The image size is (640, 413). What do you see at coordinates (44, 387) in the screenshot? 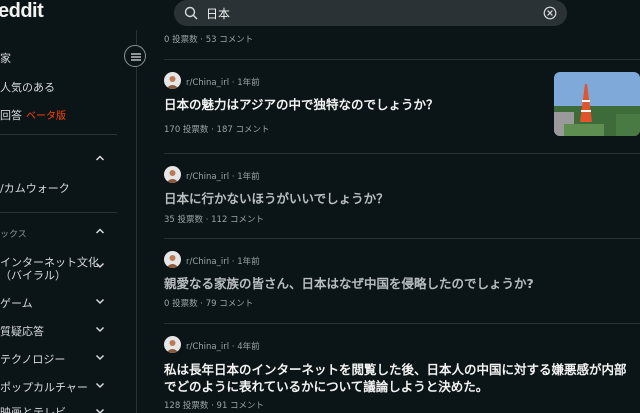
I see `sidebar-item-pop-culture: ポップカルチャー` at bounding box center [44, 387].